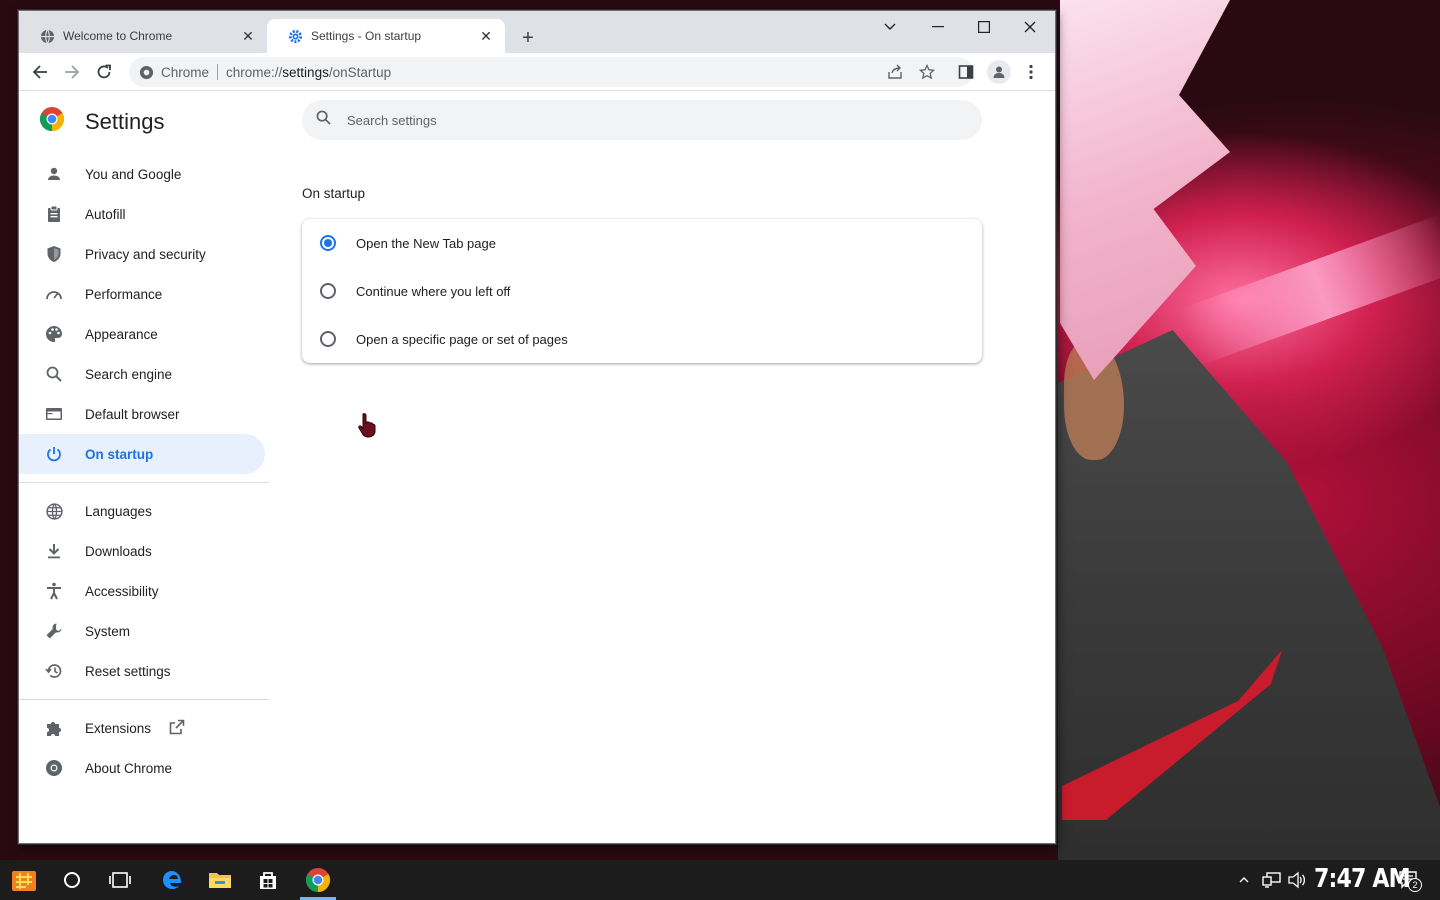 This screenshot has width=1440, height=900. Describe the element at coordinates (105, 214) in the screenshot. I see `sidebar-item-label: Autofill` at that location.